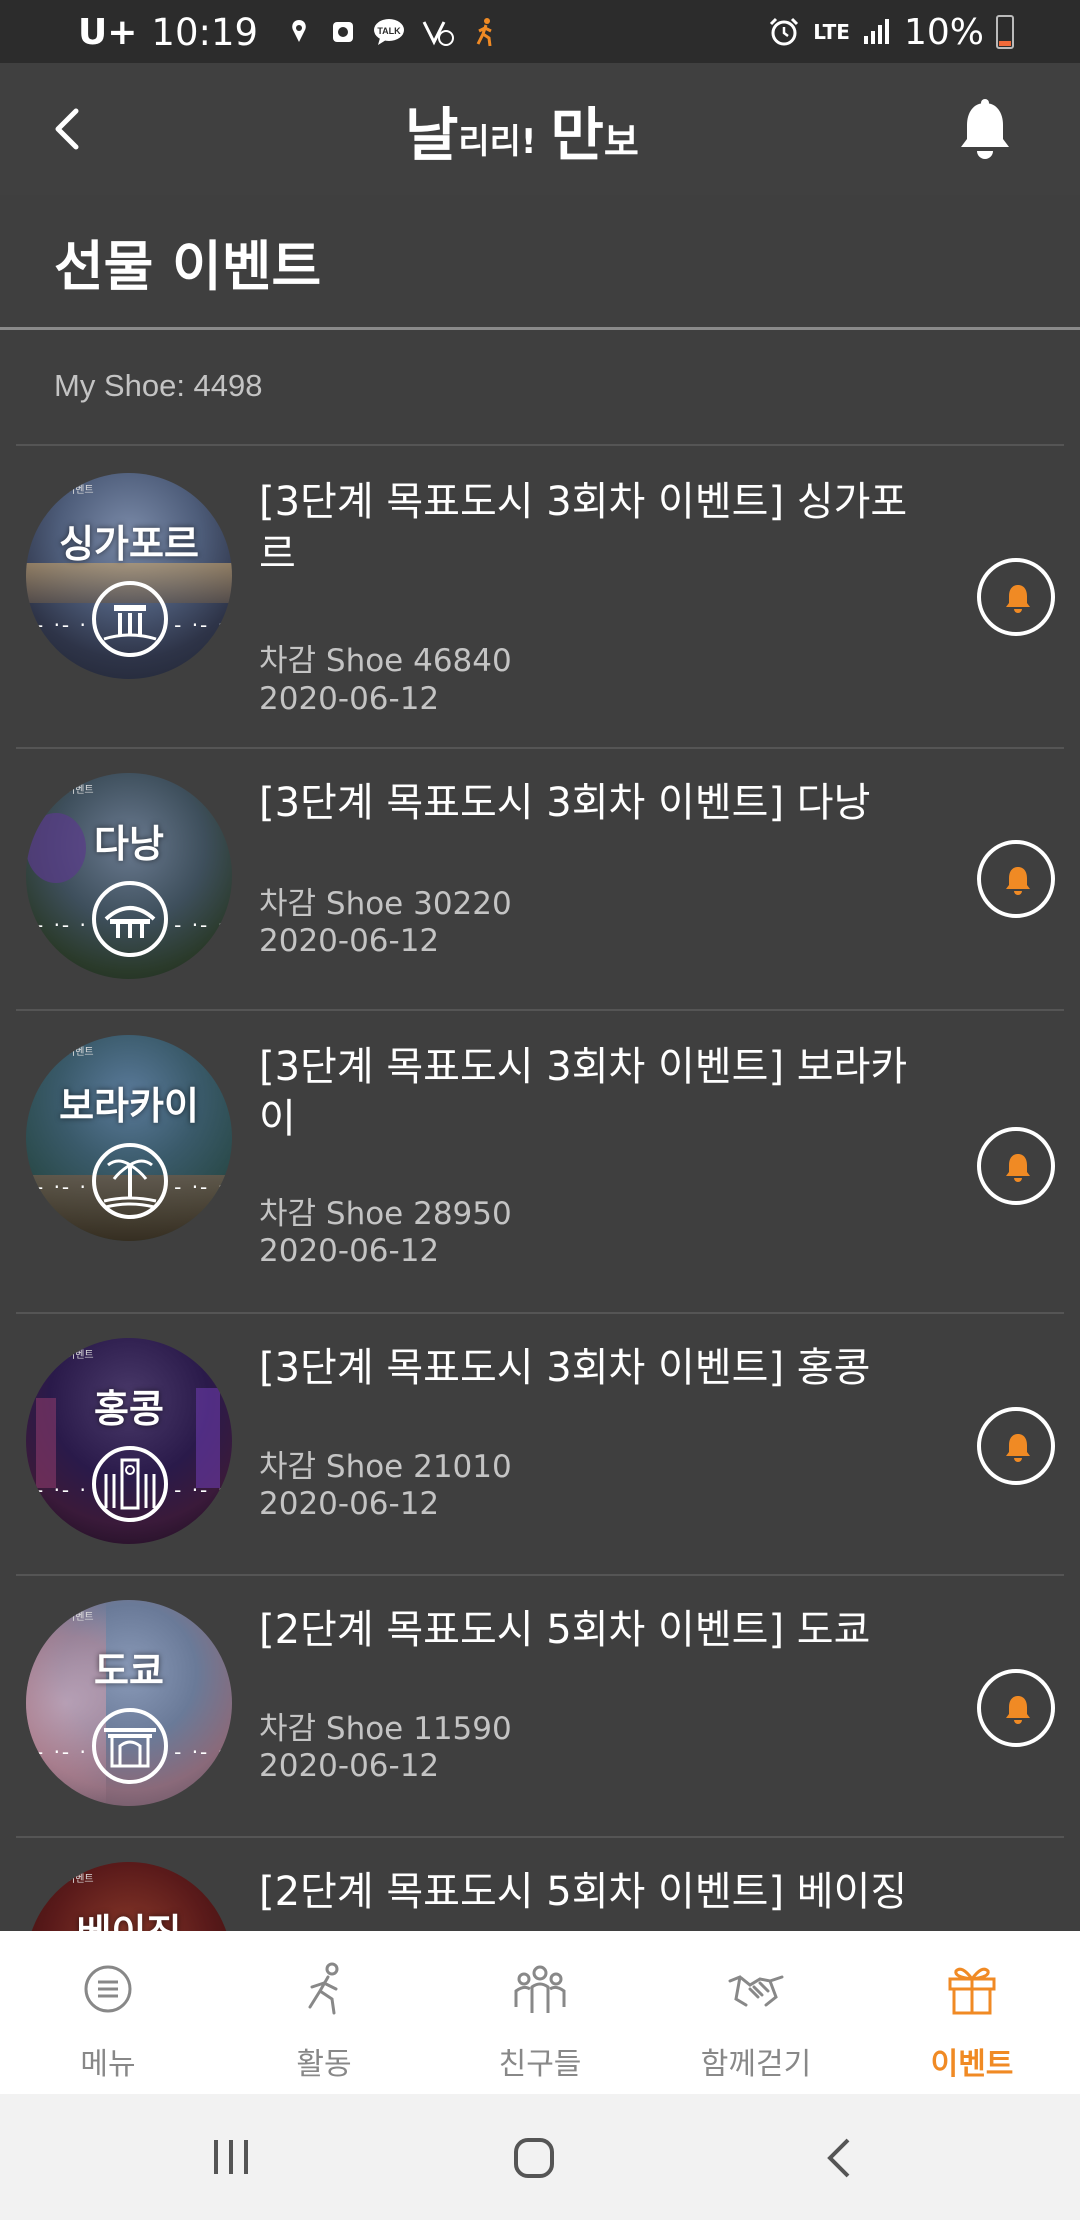  I want to click on event-cost: 차감 Shoe 46840, so click(385, 661).